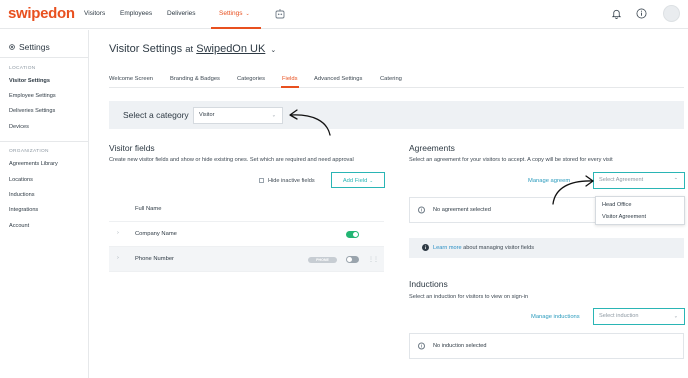 The height and width of the screenshot is (378, 688). What do you see at coordinates (19, 127) in the screenshot?
I see `sidebar-item-devices: Devices` at bounding box center [19, 127].